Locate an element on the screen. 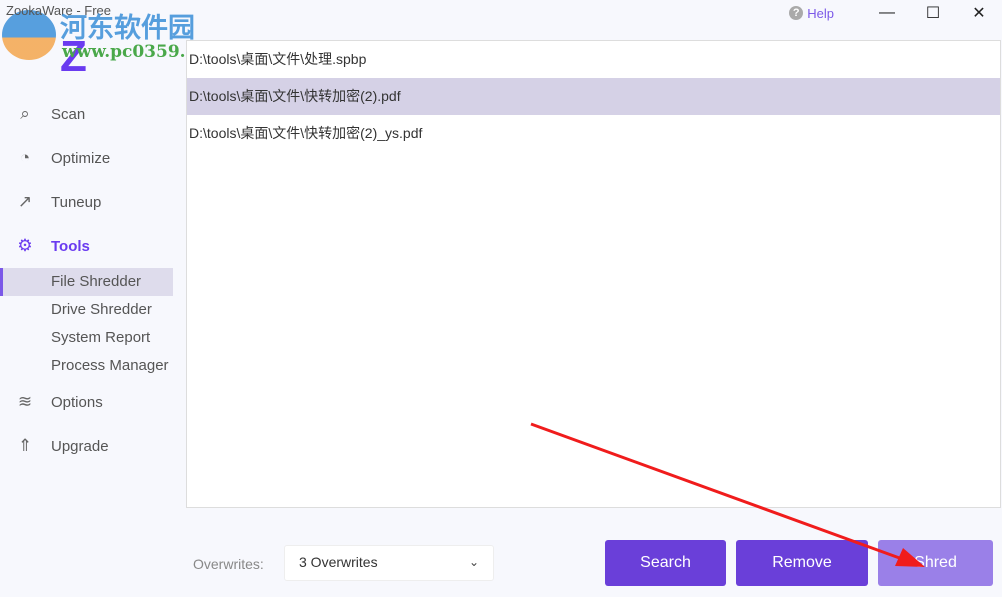 Image resolution: width=1002 pixels, height=597 pixels. nav-label: Tools is located at coordinates (70, 246).